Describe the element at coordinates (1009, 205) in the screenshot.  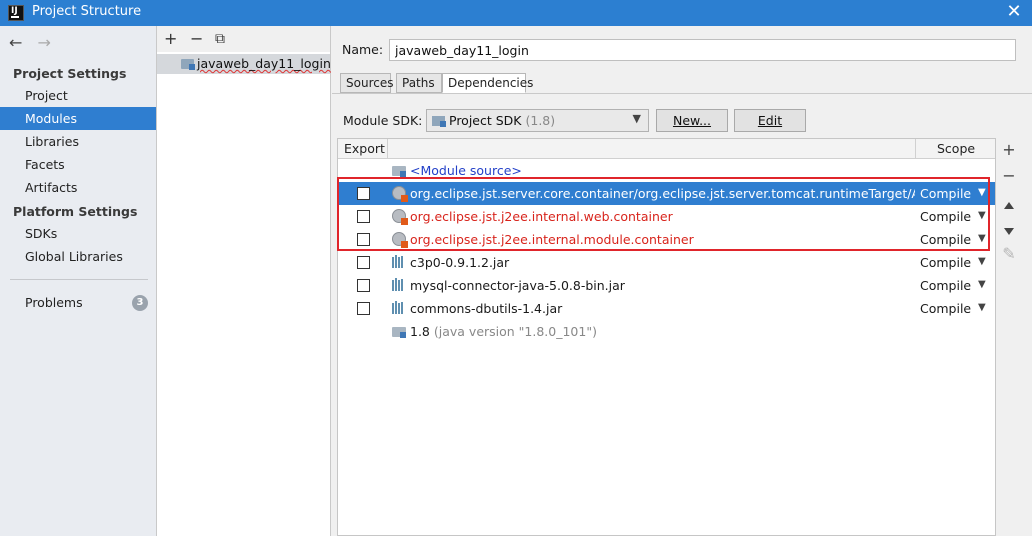
I see `move-up-icon` at that location.